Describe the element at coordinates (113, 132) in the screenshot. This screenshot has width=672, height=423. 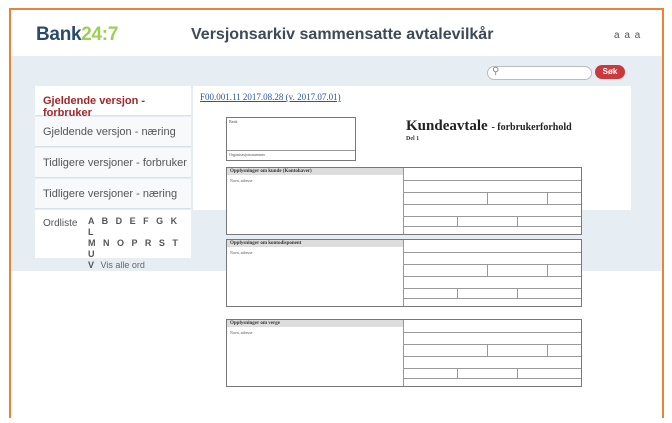
I see `sidebar-item-current-business: Gjeldende versjon - næring` at that location.